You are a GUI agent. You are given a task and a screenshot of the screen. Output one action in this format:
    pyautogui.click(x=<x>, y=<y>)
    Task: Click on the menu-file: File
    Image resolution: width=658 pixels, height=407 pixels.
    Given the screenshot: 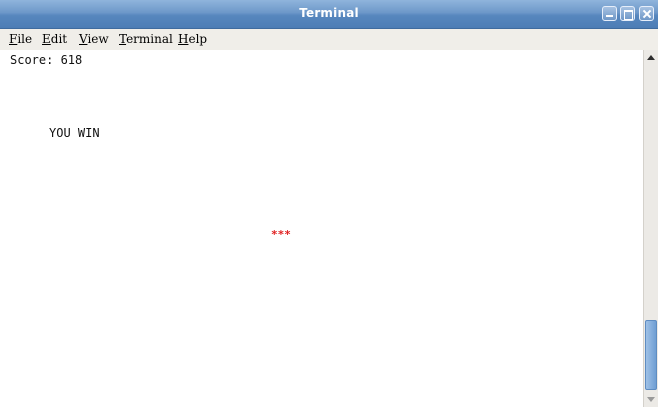 What is the action you would take?
    pyautogui.click(x=20, y=39)
    